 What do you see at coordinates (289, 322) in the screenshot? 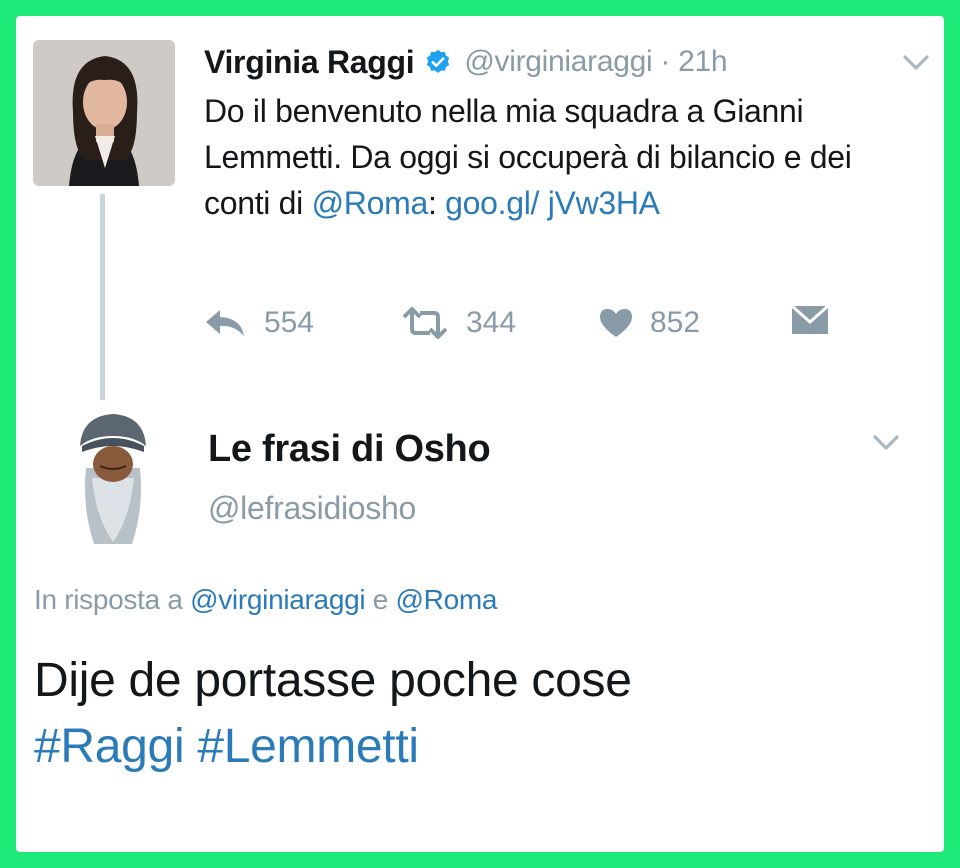
I see `reply-count: 554` at bounding box center [289, 322].